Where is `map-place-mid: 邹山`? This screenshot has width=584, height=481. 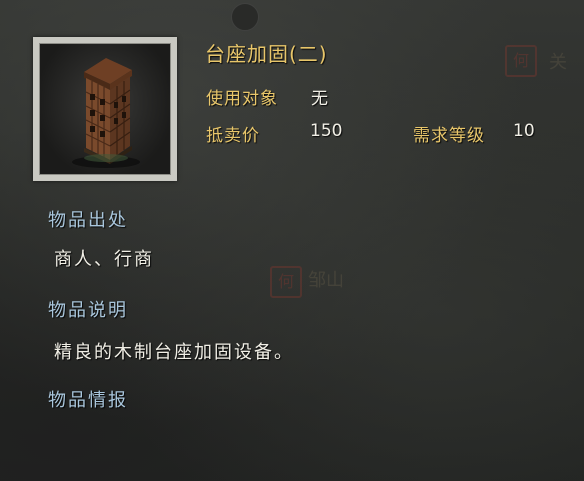
map-place-mid: 邹山 is located at coordinates (326, 280).